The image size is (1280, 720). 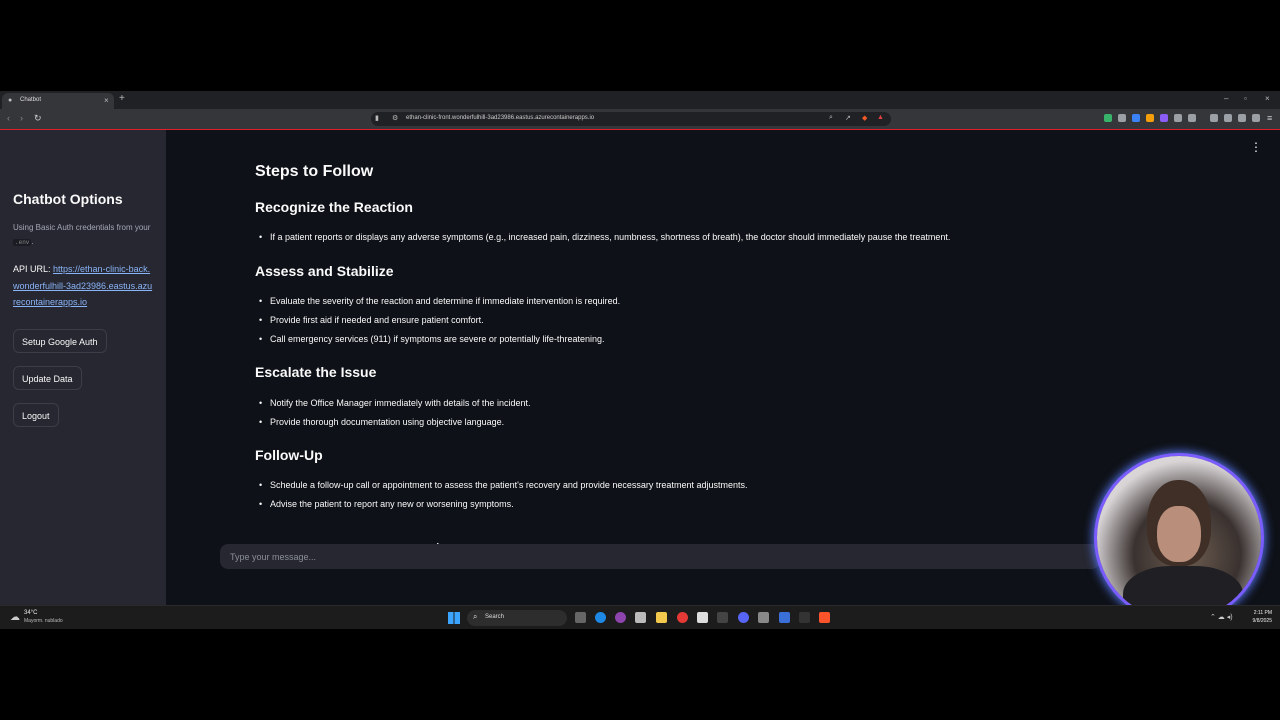 I want to click on auth-note-text: Using Basic Auth credentials from your, so click(x=82, y=227).